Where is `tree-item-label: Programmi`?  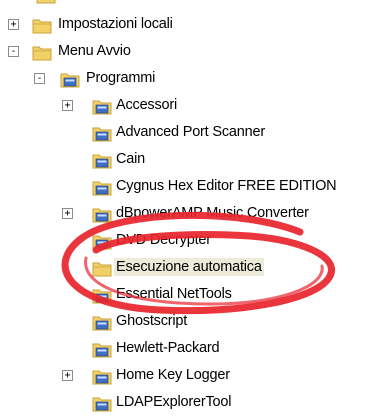
tree-item-label: Programmi is located at coordinates (120, 78).